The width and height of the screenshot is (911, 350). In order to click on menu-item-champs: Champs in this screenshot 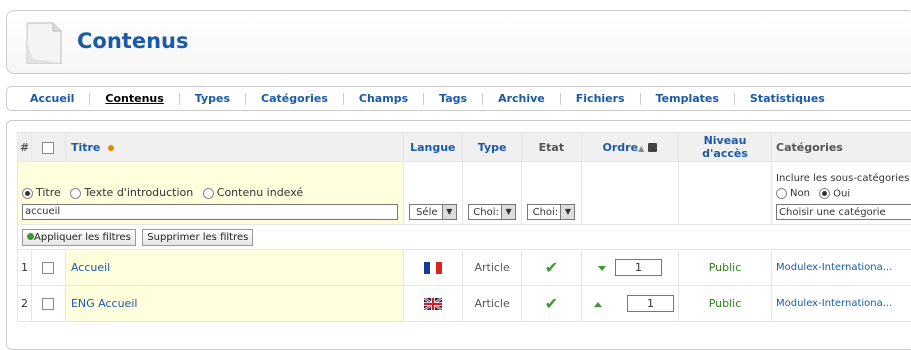, I will do `click(384, 99)`.